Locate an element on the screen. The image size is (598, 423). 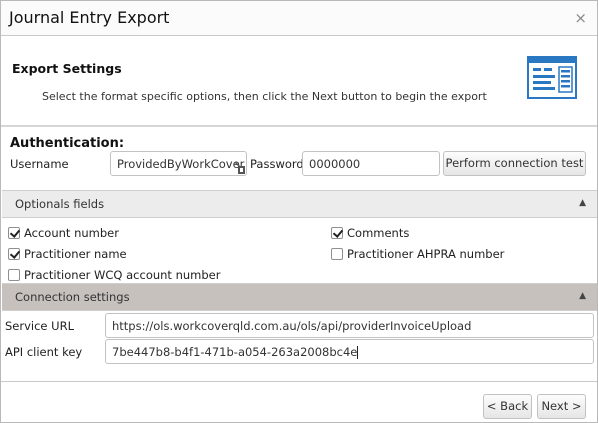
password-field: 0000000 is located at coordinates (371, 163).